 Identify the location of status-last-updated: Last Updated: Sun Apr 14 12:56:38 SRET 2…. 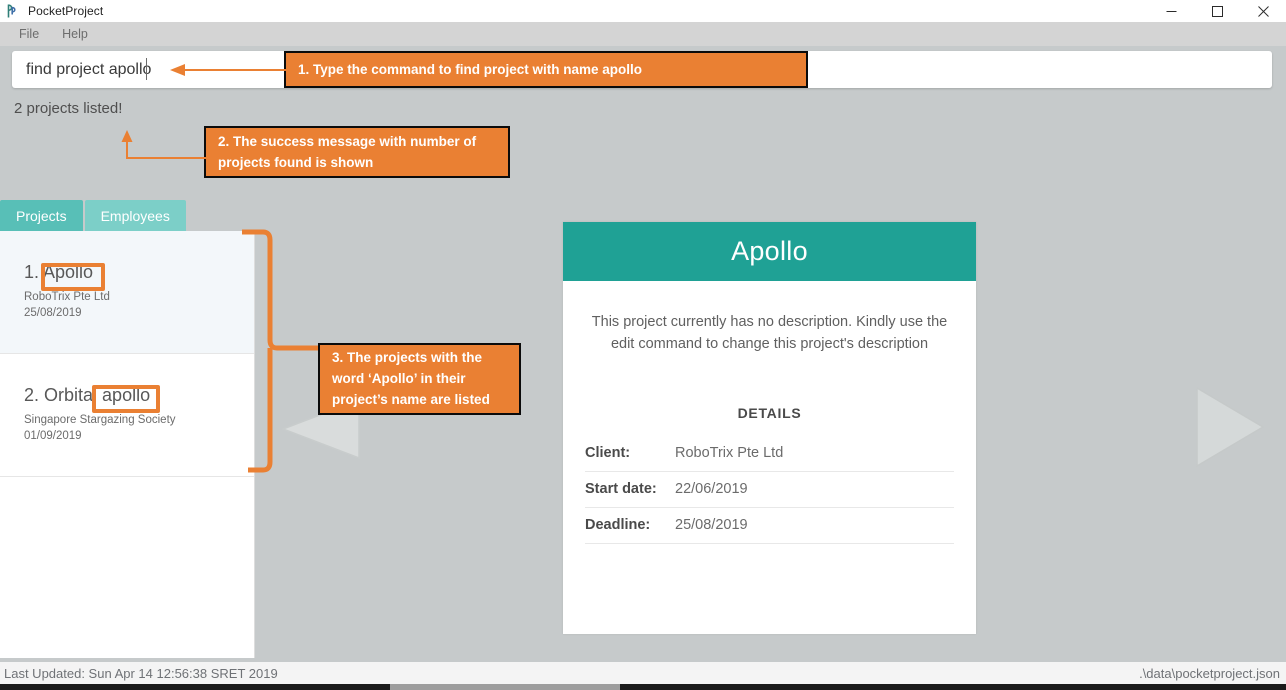
(141, 673).